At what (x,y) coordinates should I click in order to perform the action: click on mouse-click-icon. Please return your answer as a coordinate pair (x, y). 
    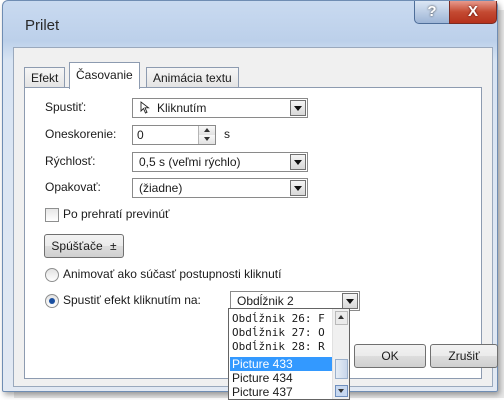
    Looking at the image, I should click on (145, 107).